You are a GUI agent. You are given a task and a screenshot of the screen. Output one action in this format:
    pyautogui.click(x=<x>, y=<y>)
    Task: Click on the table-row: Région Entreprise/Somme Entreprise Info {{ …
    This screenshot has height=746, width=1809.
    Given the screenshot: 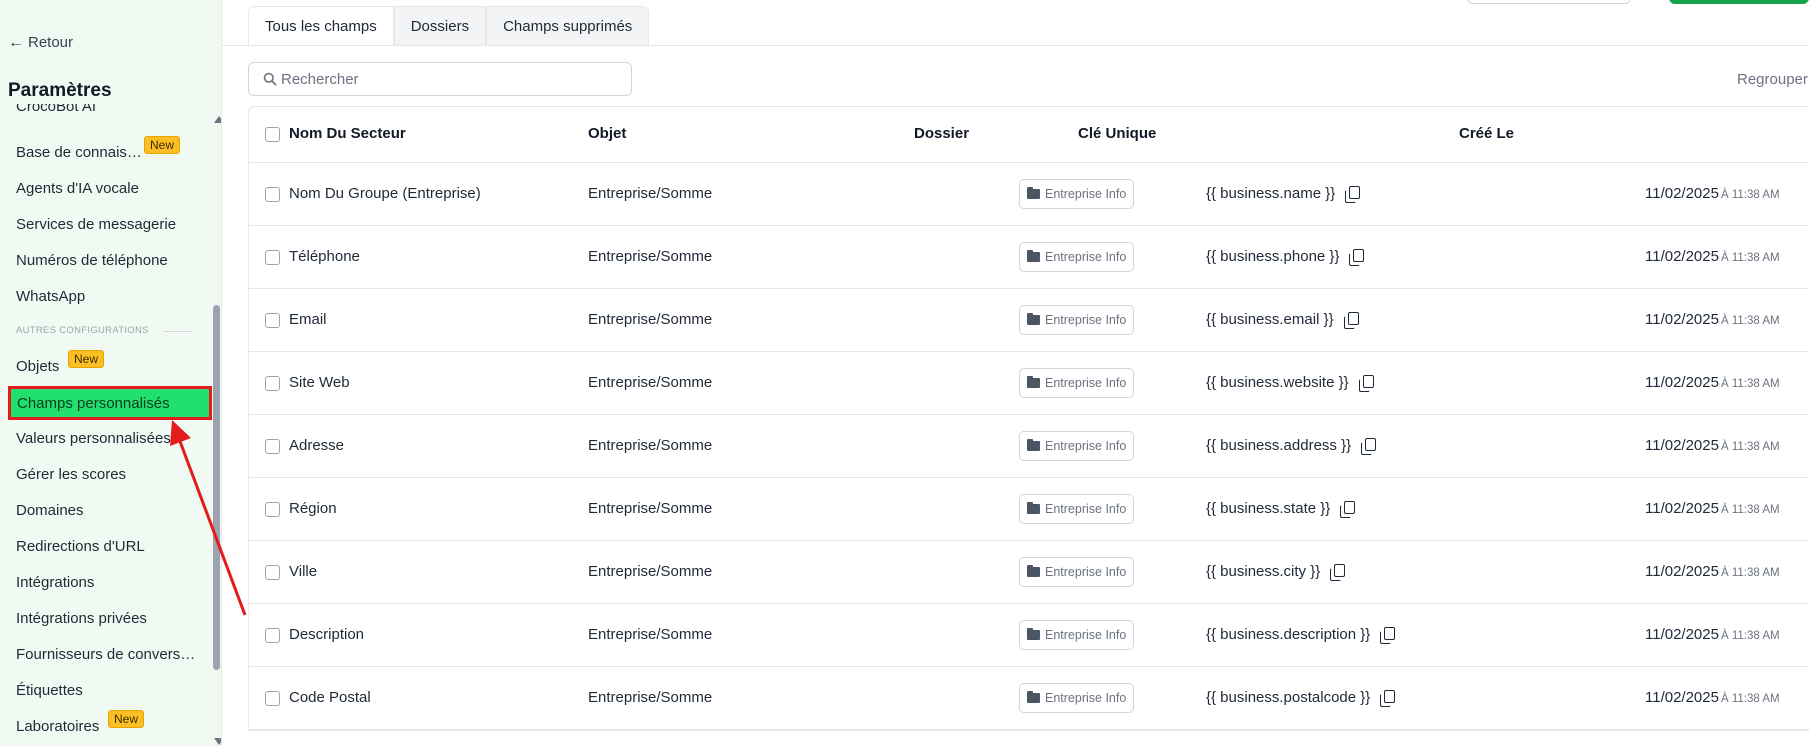 What is the action you would take?
    pyautogui.click(x=1029, y=509)
    